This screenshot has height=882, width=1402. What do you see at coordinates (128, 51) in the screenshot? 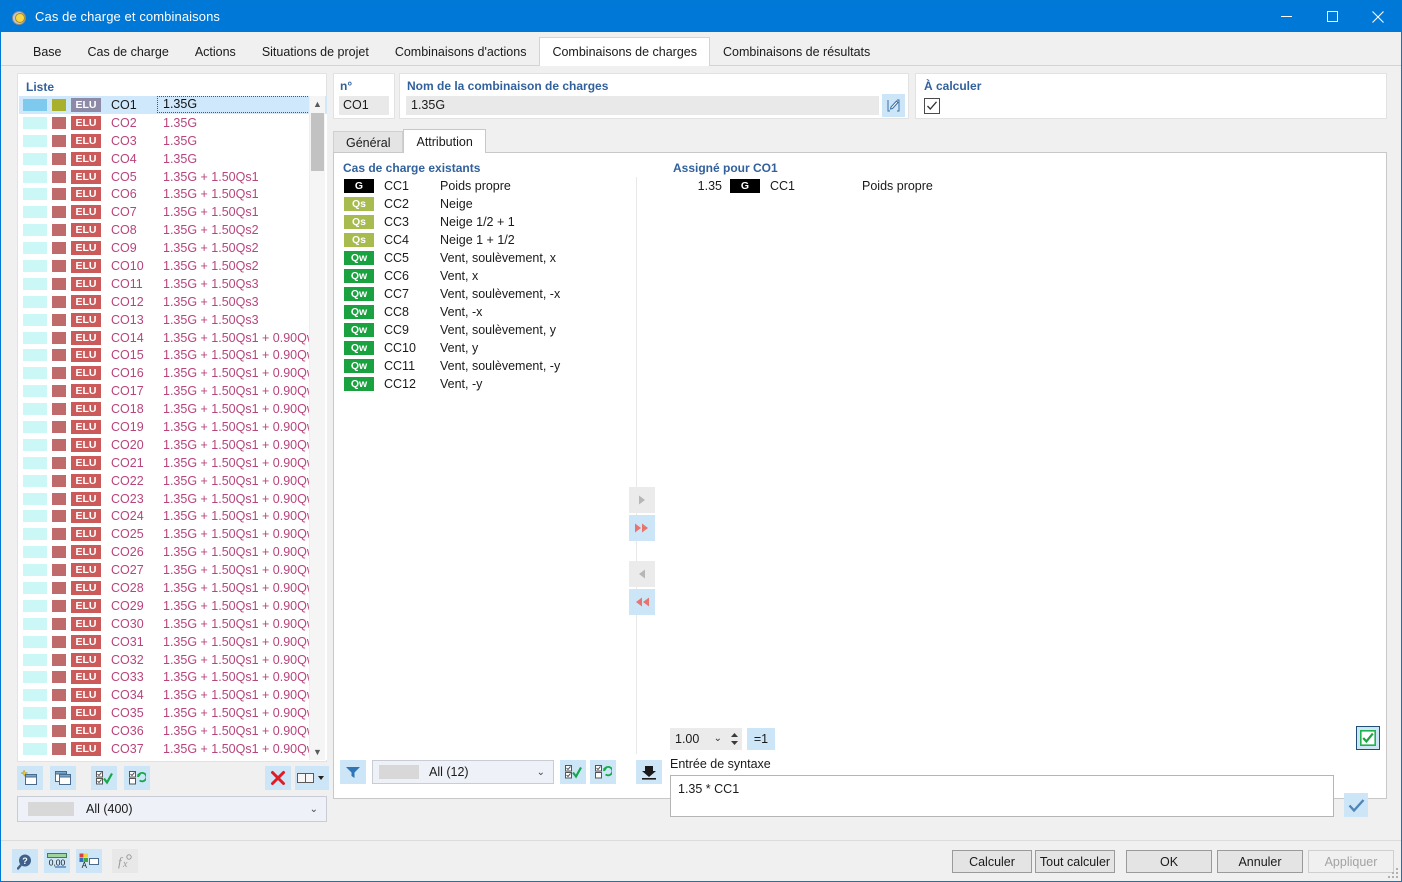
I see `tab-cas-de-charge: Cas de charge` at bounding box center [128, 51].